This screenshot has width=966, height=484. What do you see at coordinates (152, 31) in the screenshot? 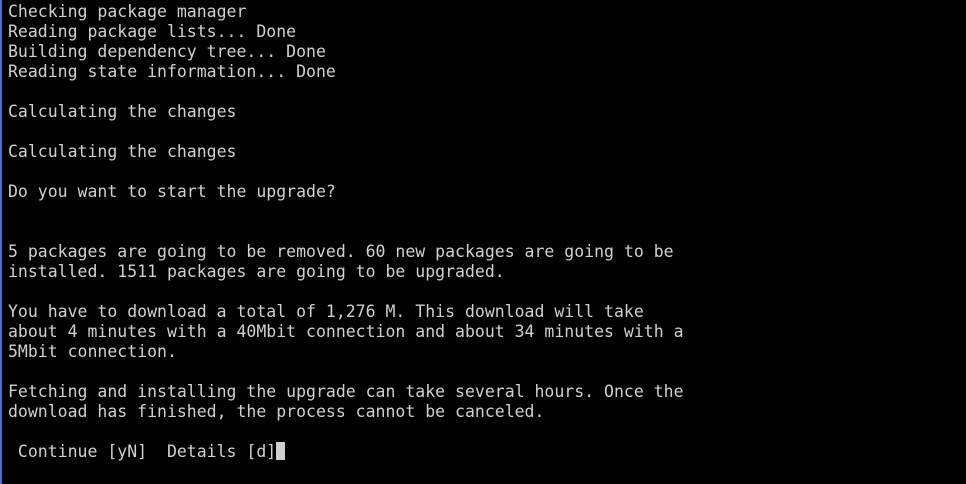
I see `output-line: Reading package lists... Done` at bounding box center [152, 31].